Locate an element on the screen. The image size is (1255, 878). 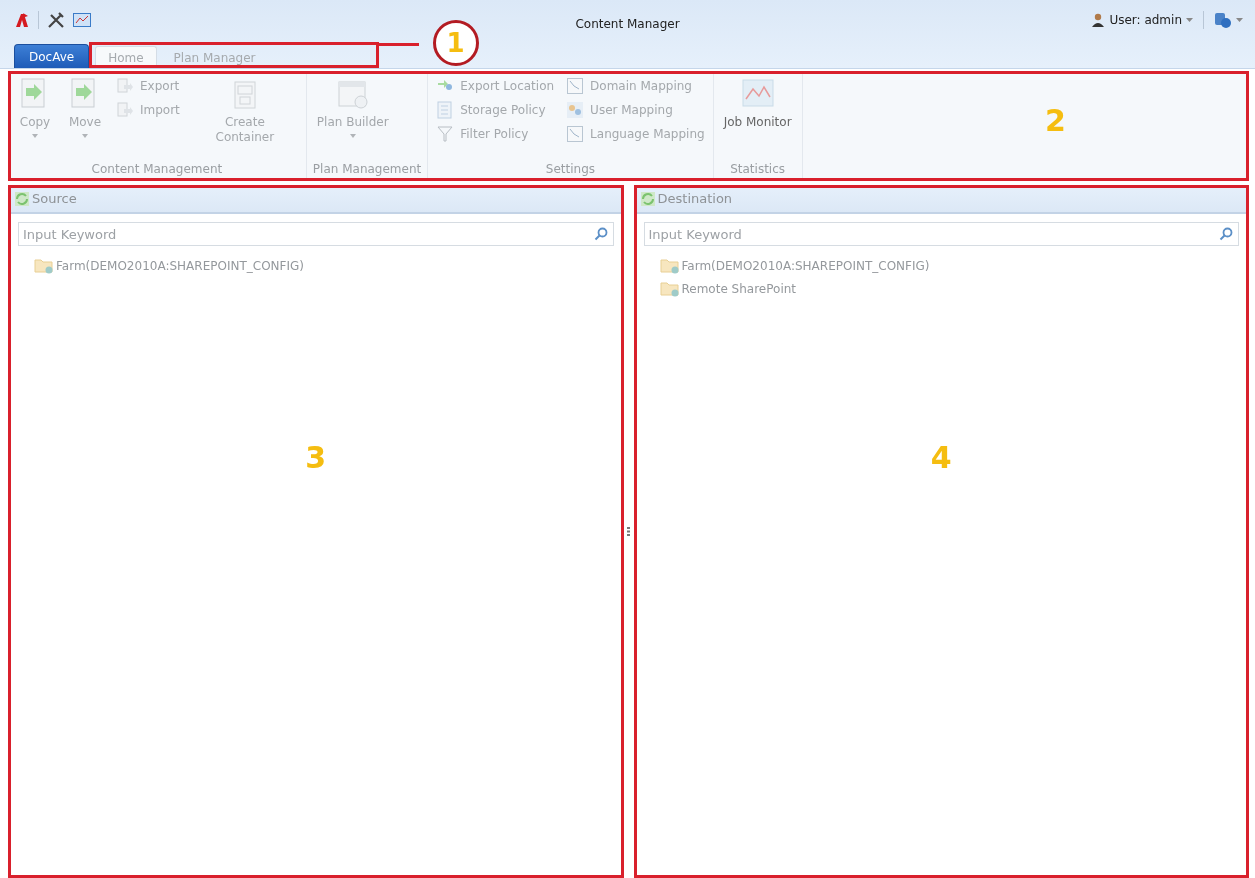
ribbon-button: Job Monitor is located at coordinates (757, 117).